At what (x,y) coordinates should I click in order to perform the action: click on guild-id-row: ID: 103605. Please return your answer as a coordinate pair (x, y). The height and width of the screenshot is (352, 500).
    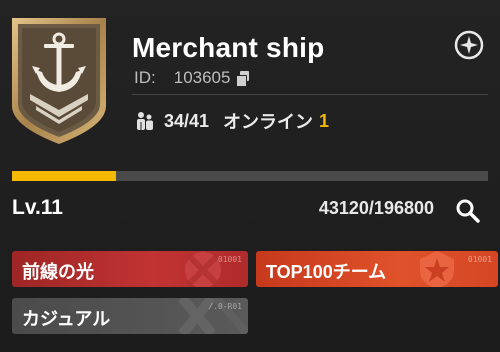
    Looking at the image, I should click on (192, 78).